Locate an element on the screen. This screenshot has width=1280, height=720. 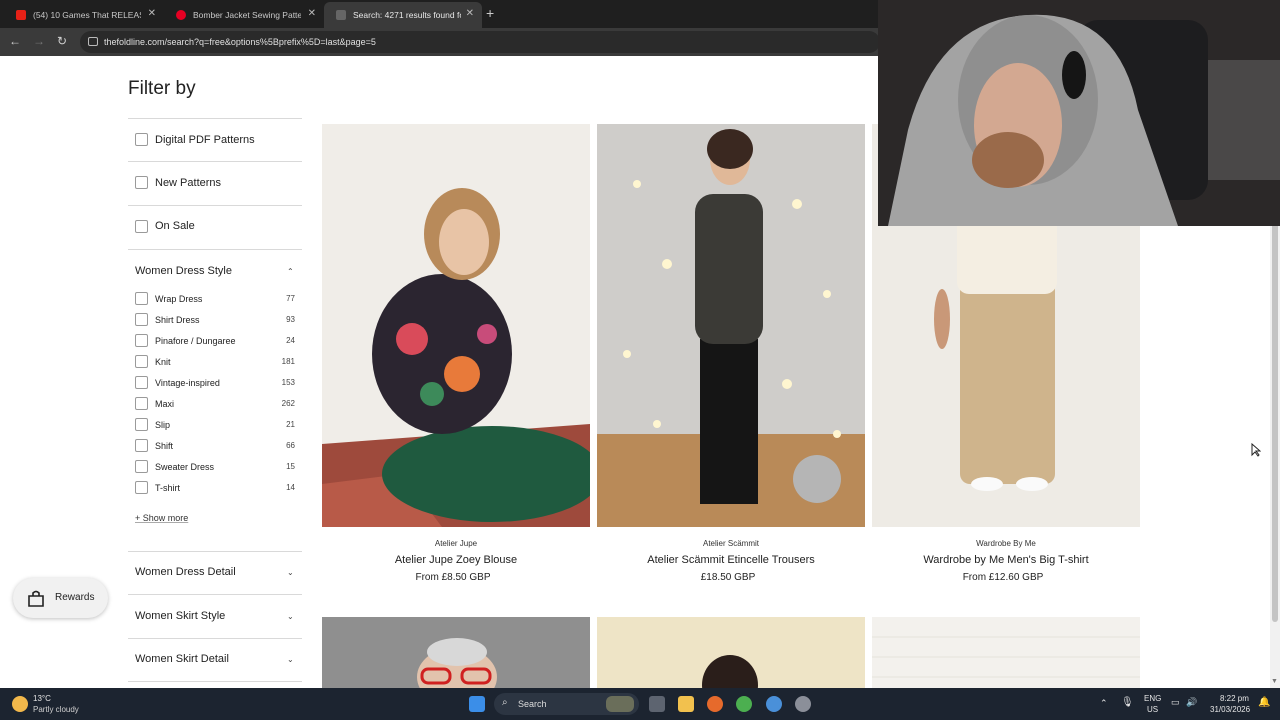
option-count: 262 is located at coordinates (288, 403).